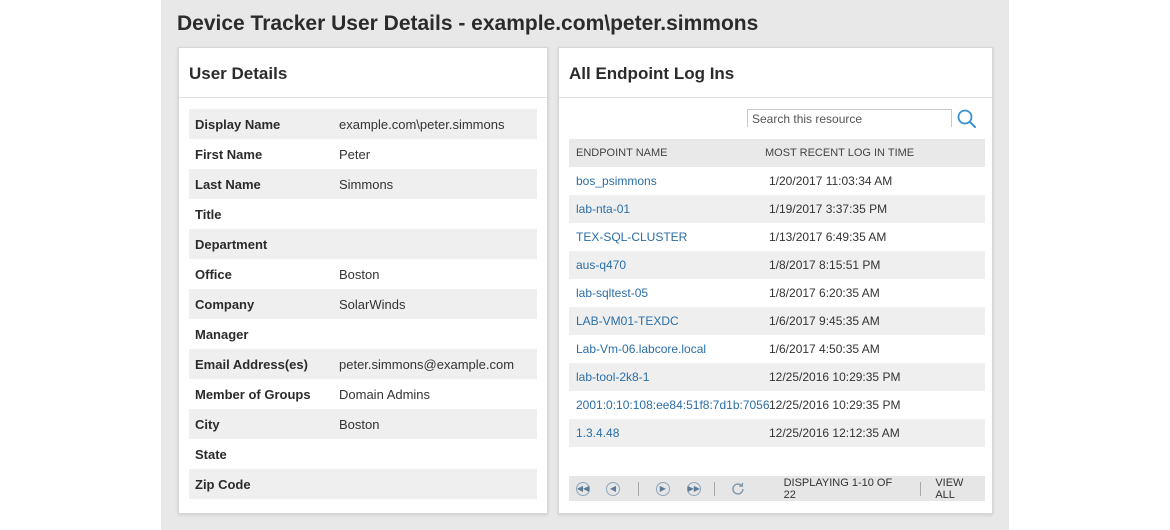 This screenshot has height=530, width=1170. I want to click on endpoint-link: lab-nta-01, so click(603, 209).